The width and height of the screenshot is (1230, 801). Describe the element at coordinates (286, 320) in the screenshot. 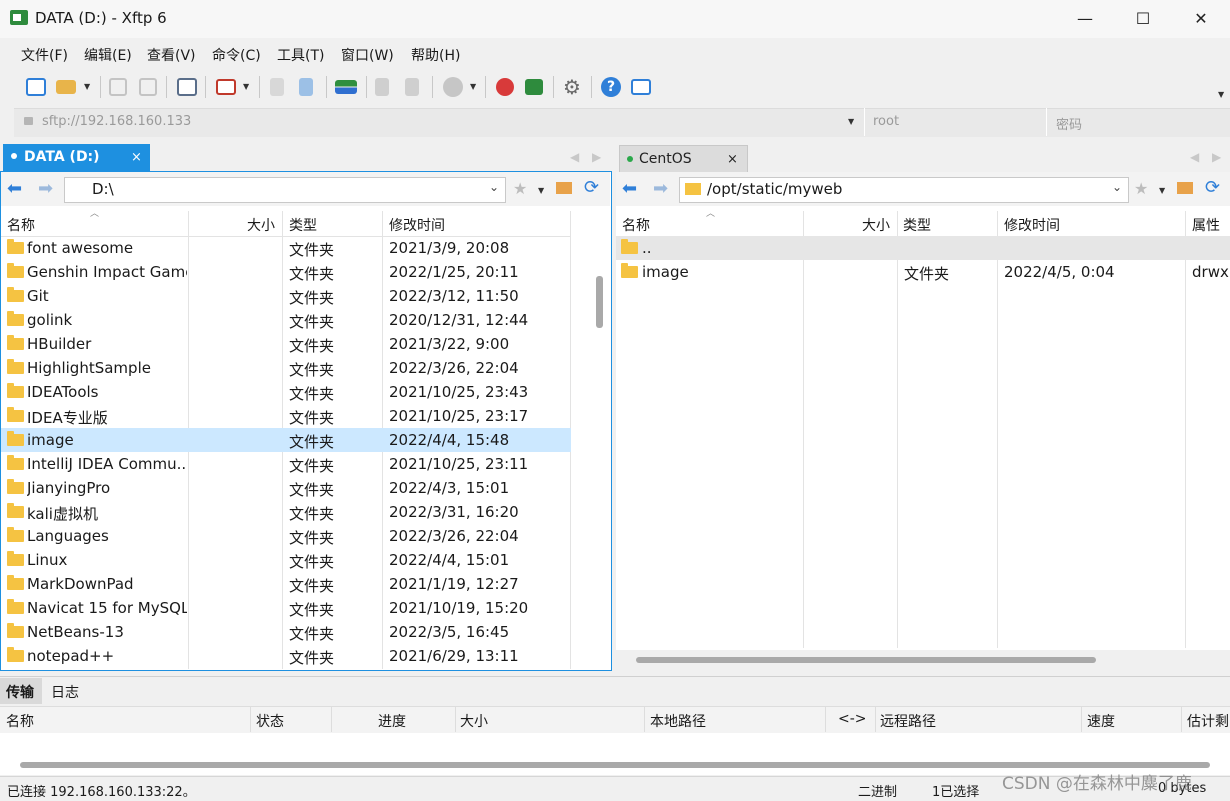

I see `table-row: golink 文件夹 2020/12/31, 12:44` at that location.